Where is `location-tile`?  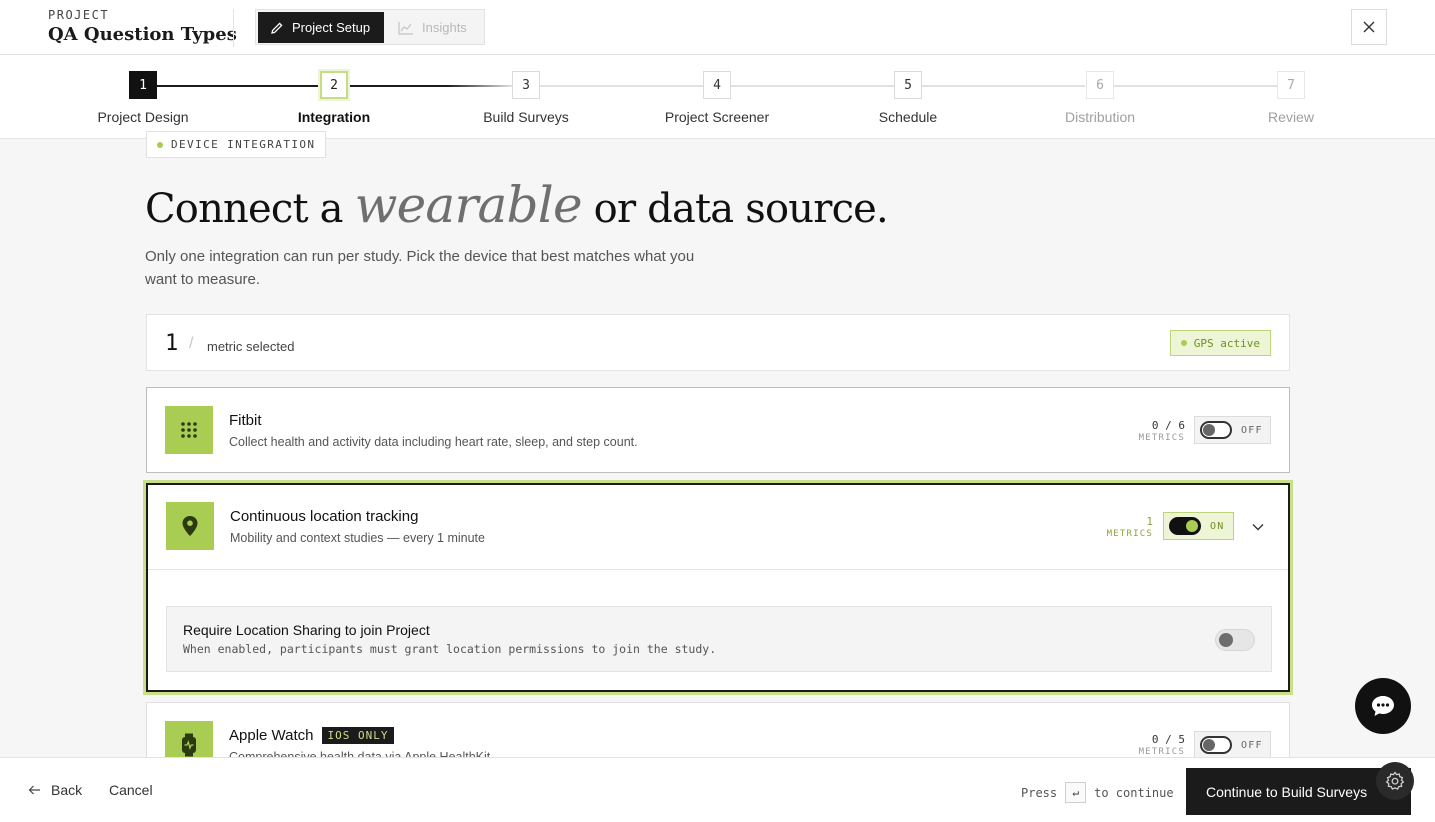 location-tile is located at coordinates (190, 526).